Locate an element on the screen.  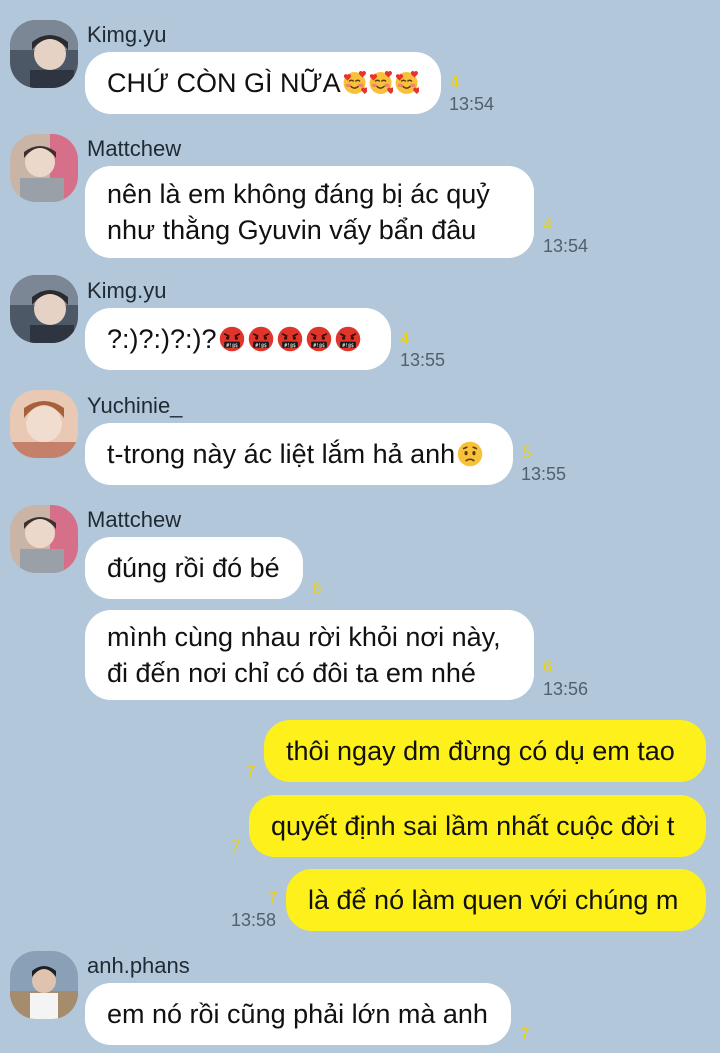
my-message-bubble: thôi ngay dm đừng có dụ em tao is located at coordinates (485, 751).